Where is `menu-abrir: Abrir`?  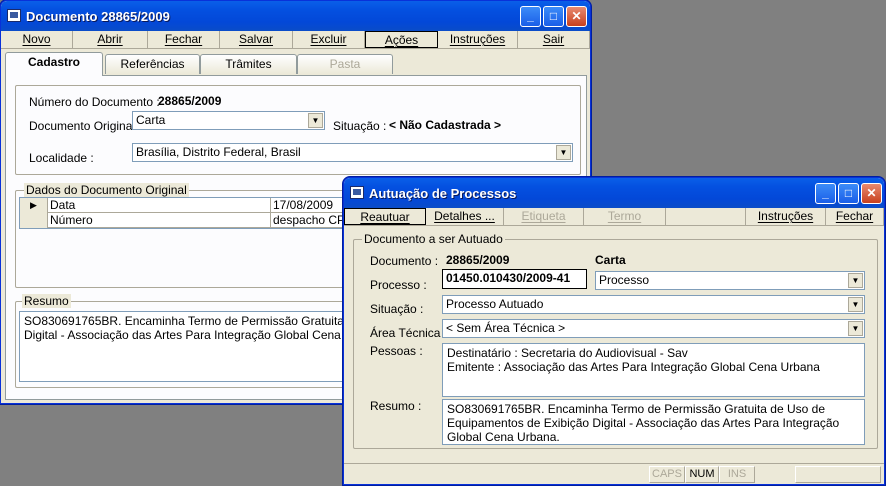 menu-abrir: Abrir is located at coordinates (110, 39).